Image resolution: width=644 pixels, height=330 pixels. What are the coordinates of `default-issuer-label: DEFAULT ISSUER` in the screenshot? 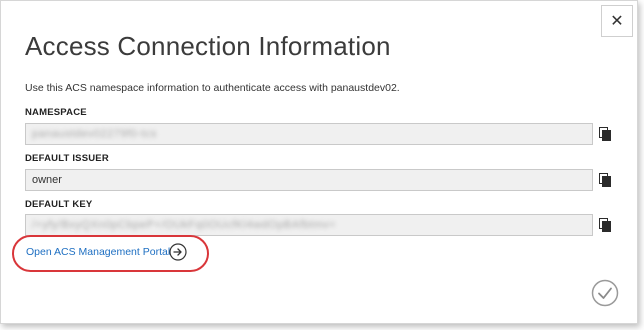 It's located at (67, 158).